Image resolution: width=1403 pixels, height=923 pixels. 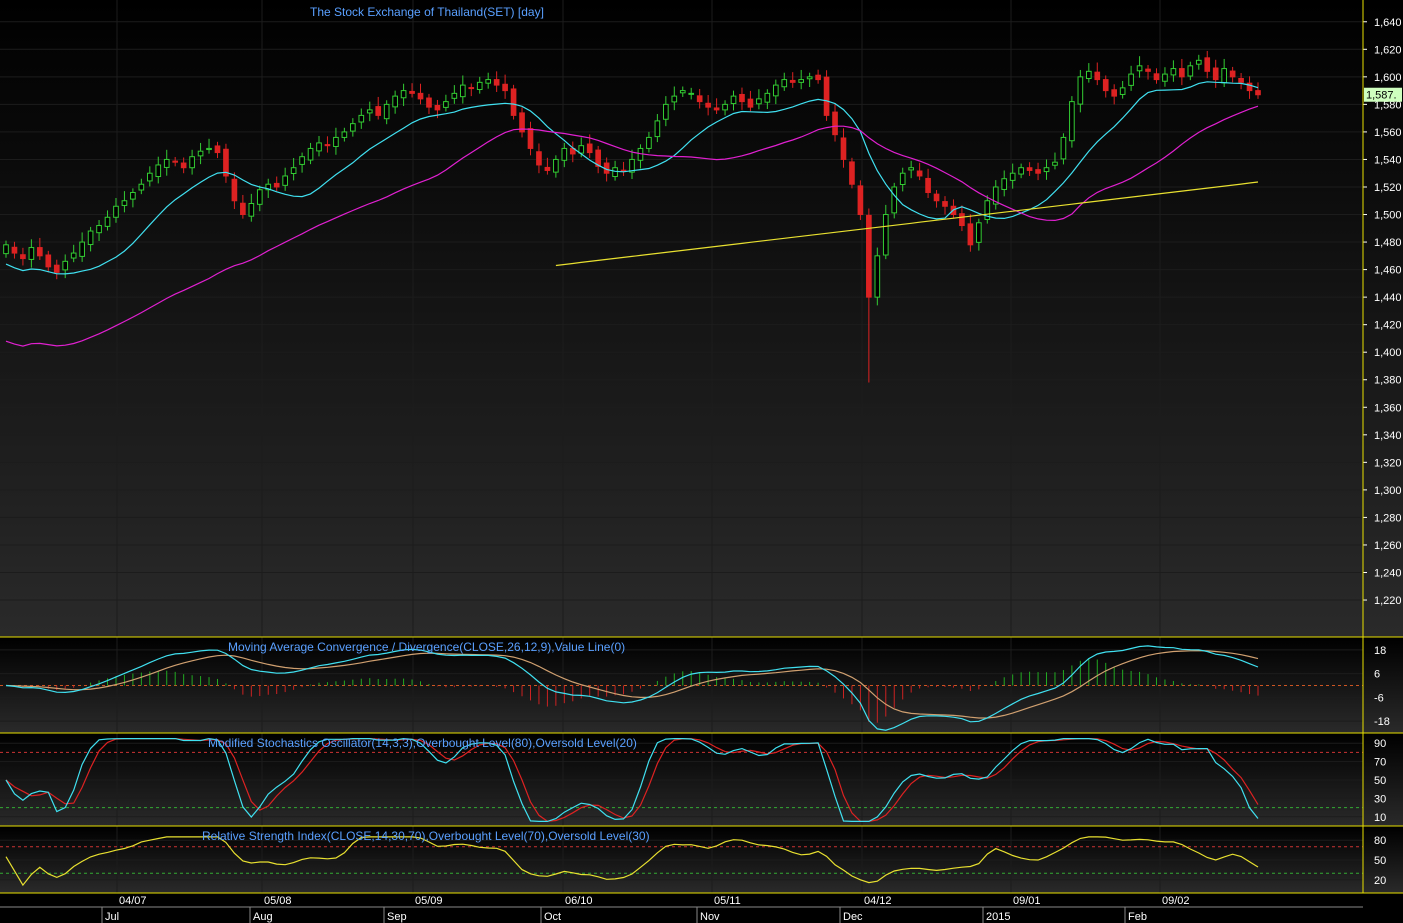 I want to click on price-tick-label: 1,260, so click(x=1388, y=546).